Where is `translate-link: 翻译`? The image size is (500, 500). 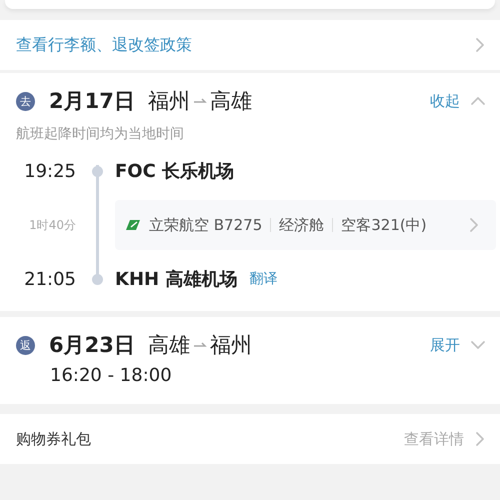
translate-link: 翻译 is located at coordinates (263, 279).